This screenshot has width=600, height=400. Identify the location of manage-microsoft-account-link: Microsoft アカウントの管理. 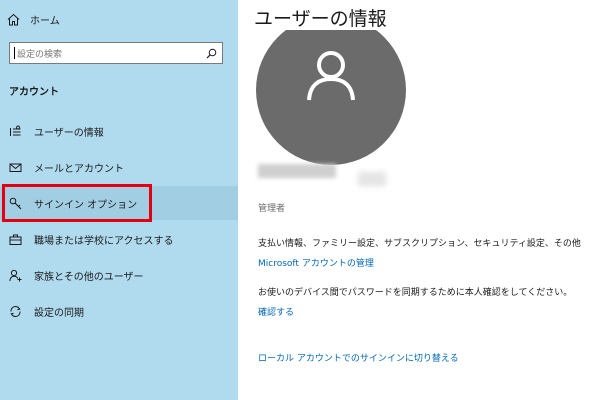
(316, 262).